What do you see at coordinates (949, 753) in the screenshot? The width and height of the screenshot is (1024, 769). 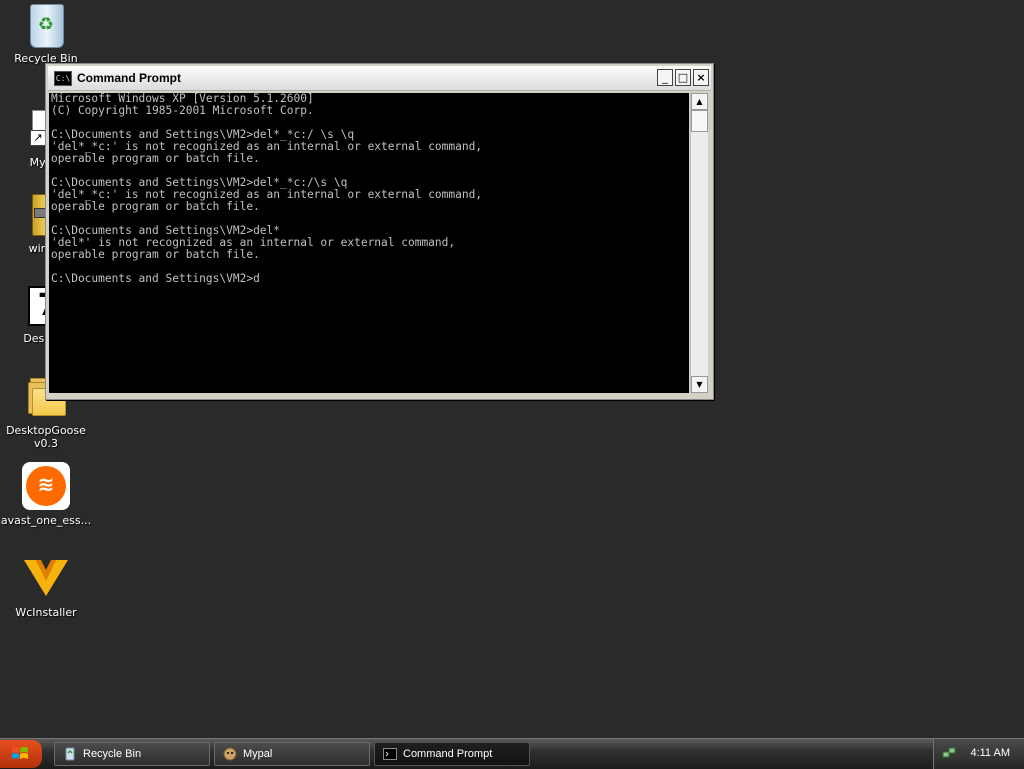 I see `network-icon` at bounding box center [949, 753].